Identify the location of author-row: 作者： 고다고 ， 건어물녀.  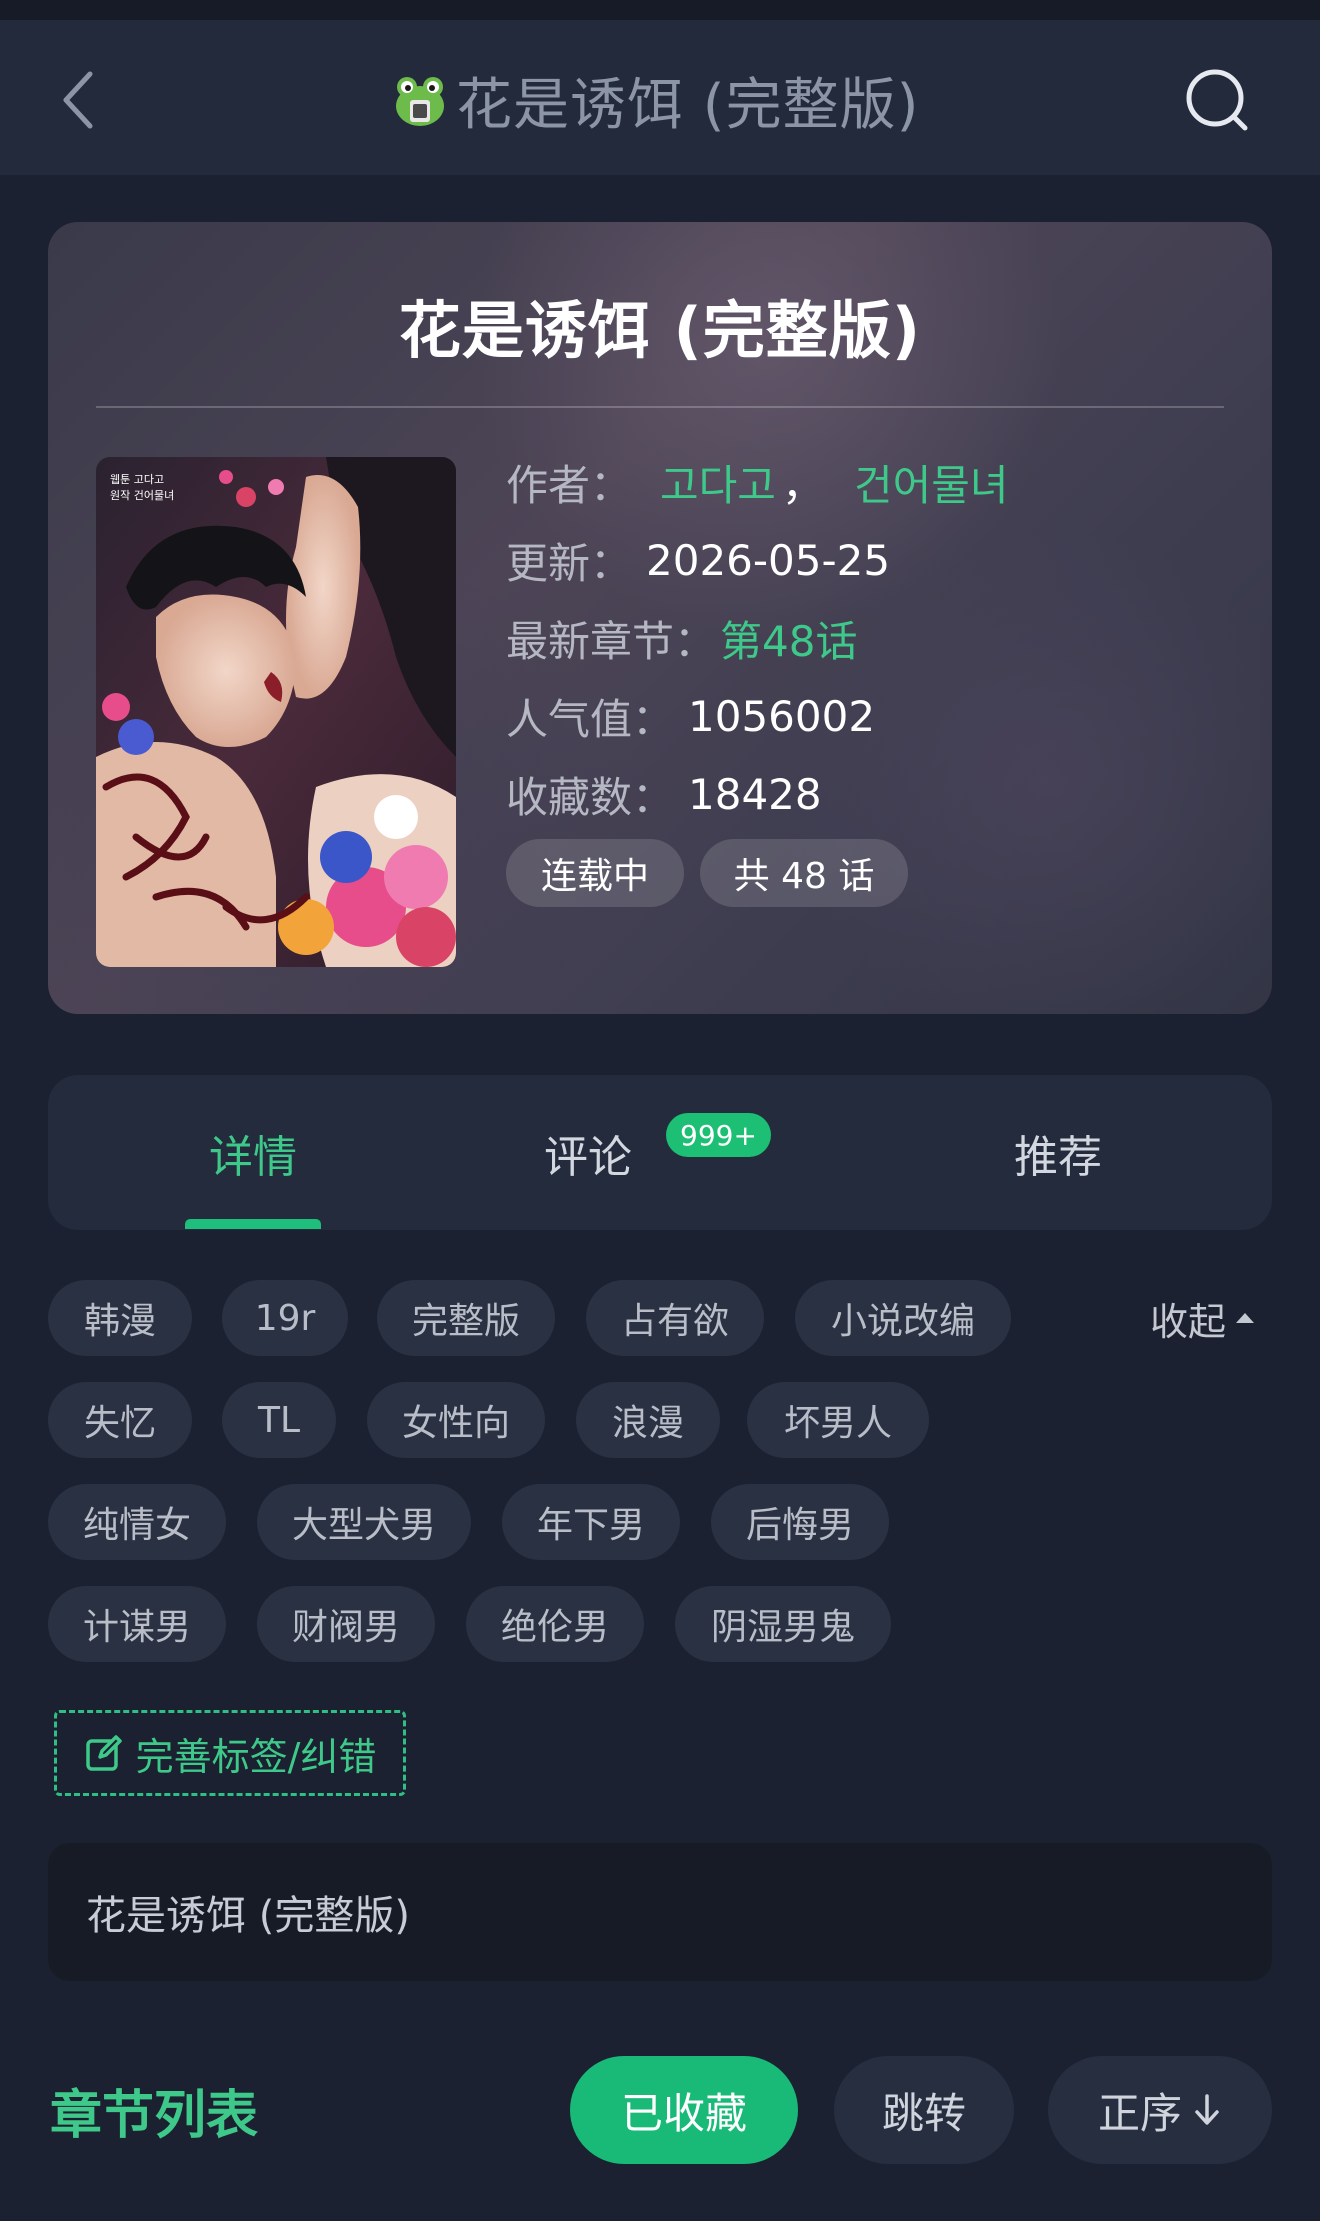
(757, 482).